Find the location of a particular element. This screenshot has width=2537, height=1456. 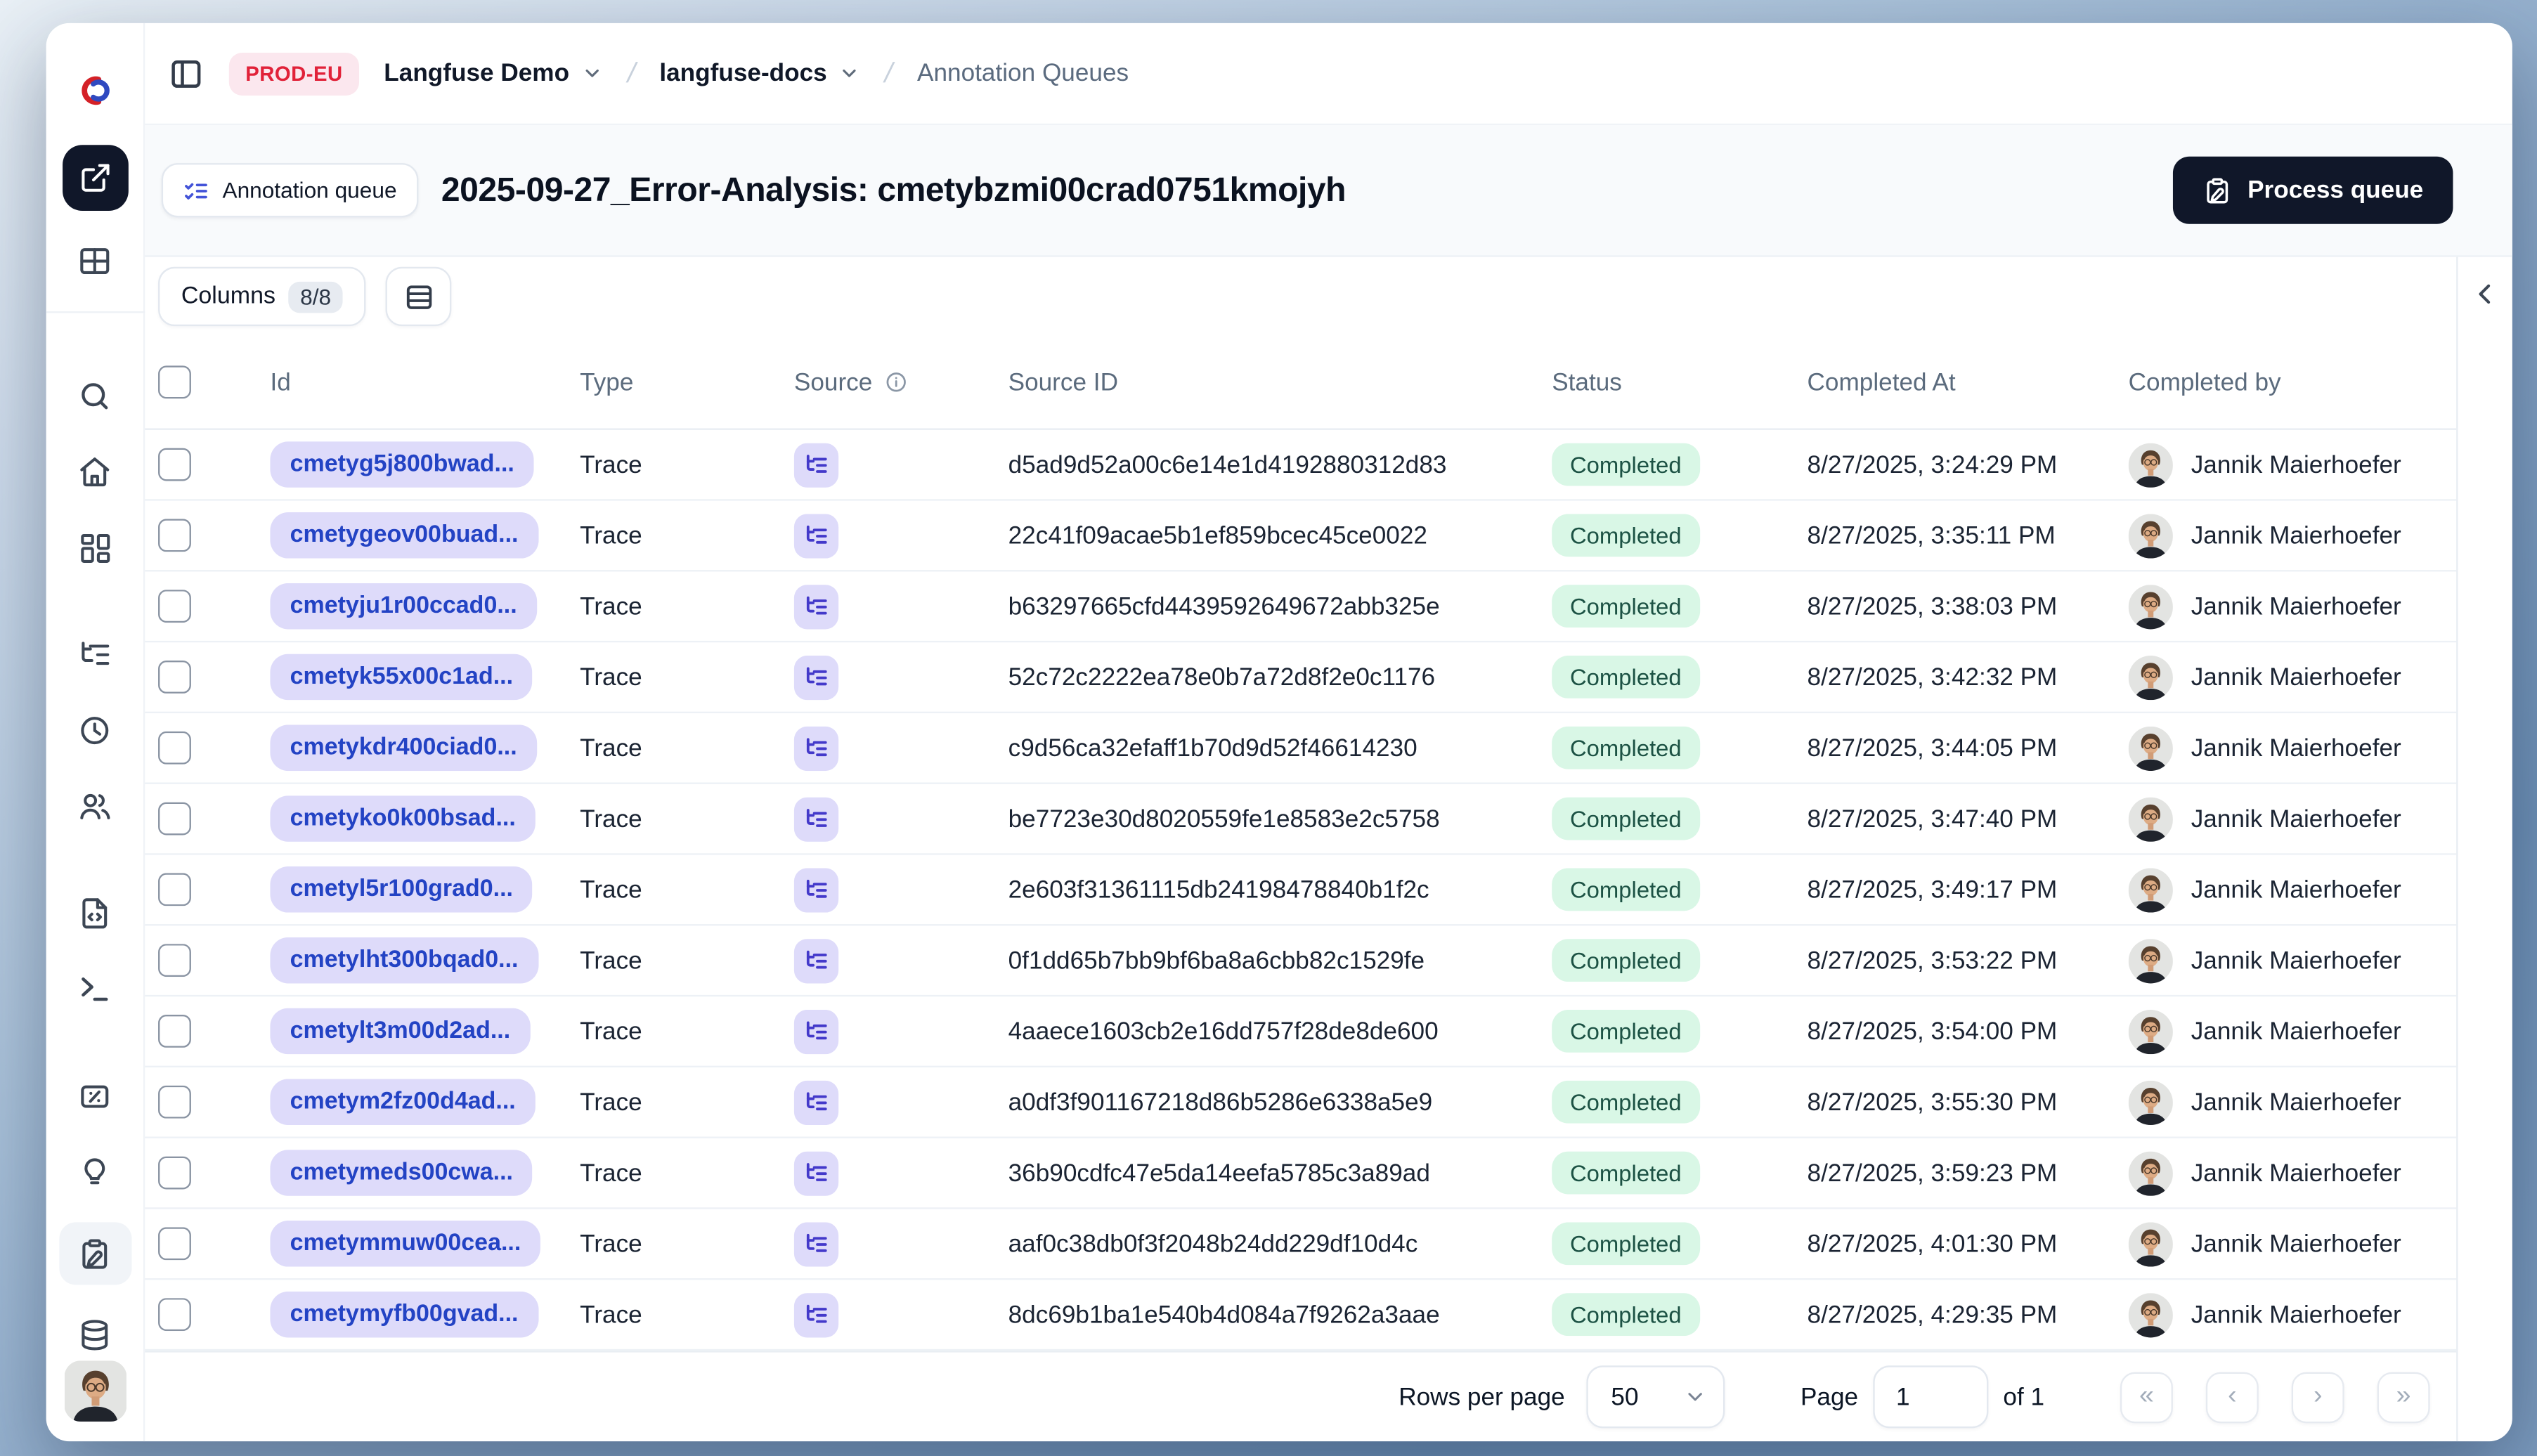

sidebar-item-dashboards is located at coordinates (95, 547).